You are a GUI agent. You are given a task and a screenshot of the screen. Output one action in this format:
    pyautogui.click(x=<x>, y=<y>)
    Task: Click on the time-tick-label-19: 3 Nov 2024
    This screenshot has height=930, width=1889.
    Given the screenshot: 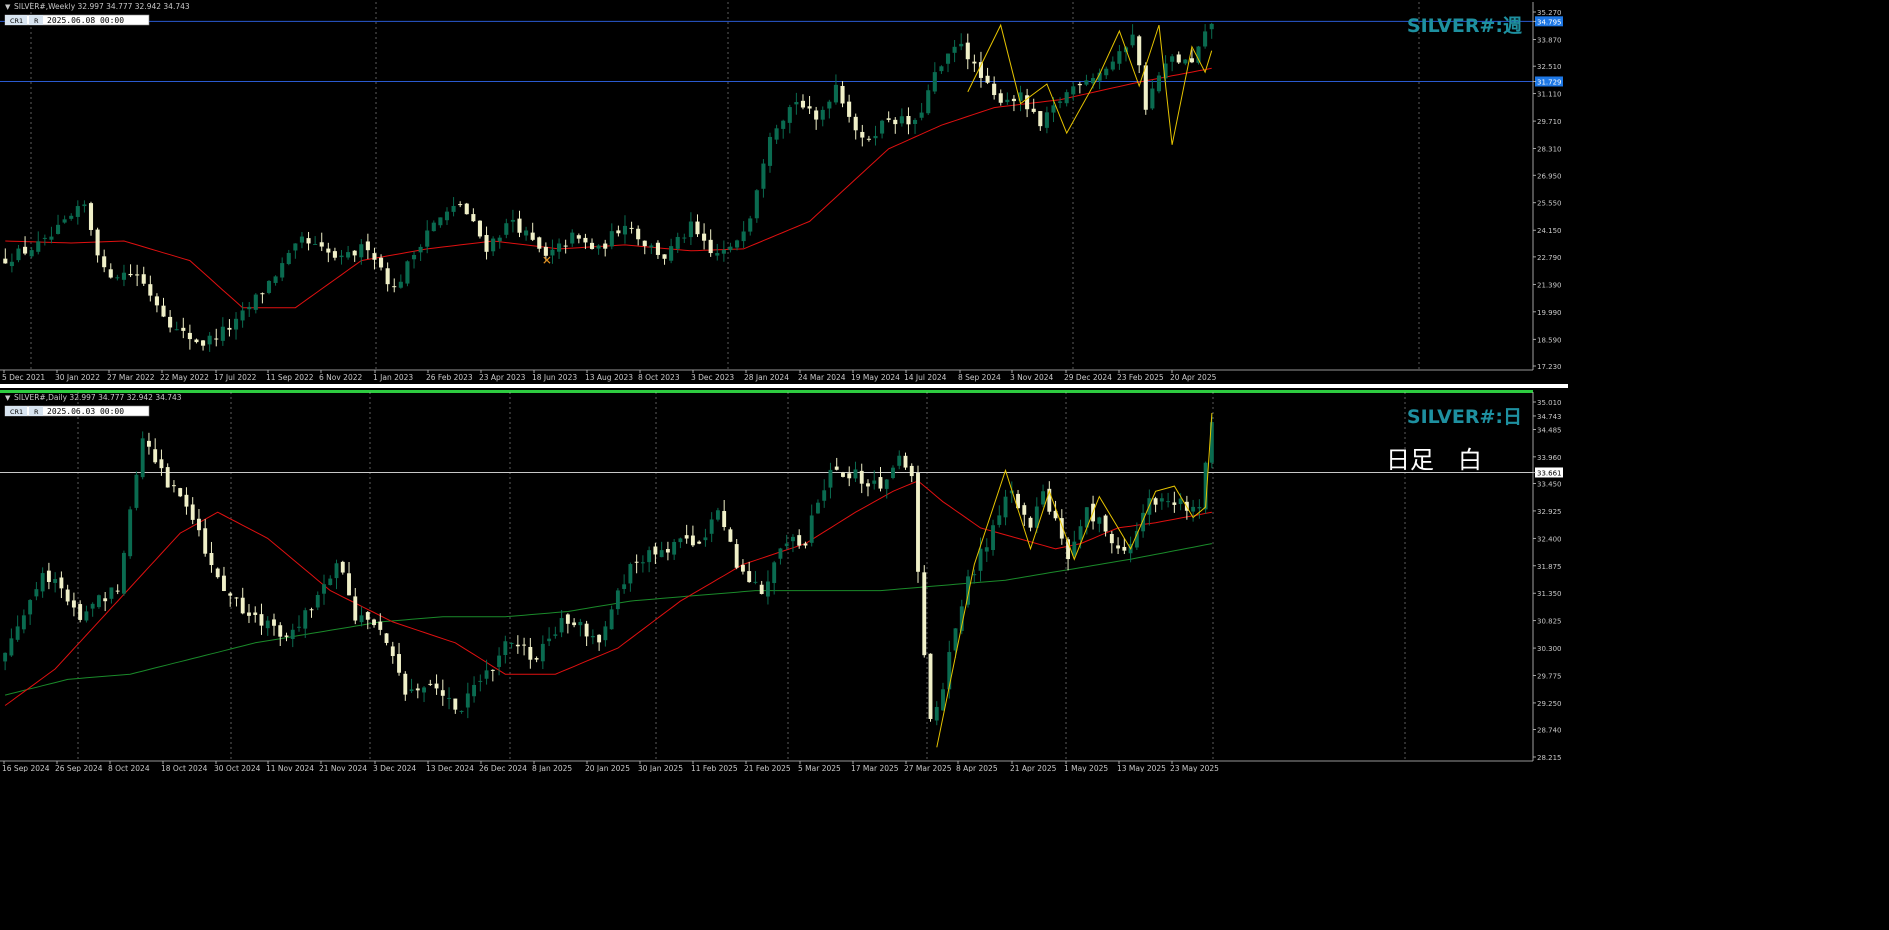 What is the action you would take?
    pyautogui.click(x=1031, y=377)
    